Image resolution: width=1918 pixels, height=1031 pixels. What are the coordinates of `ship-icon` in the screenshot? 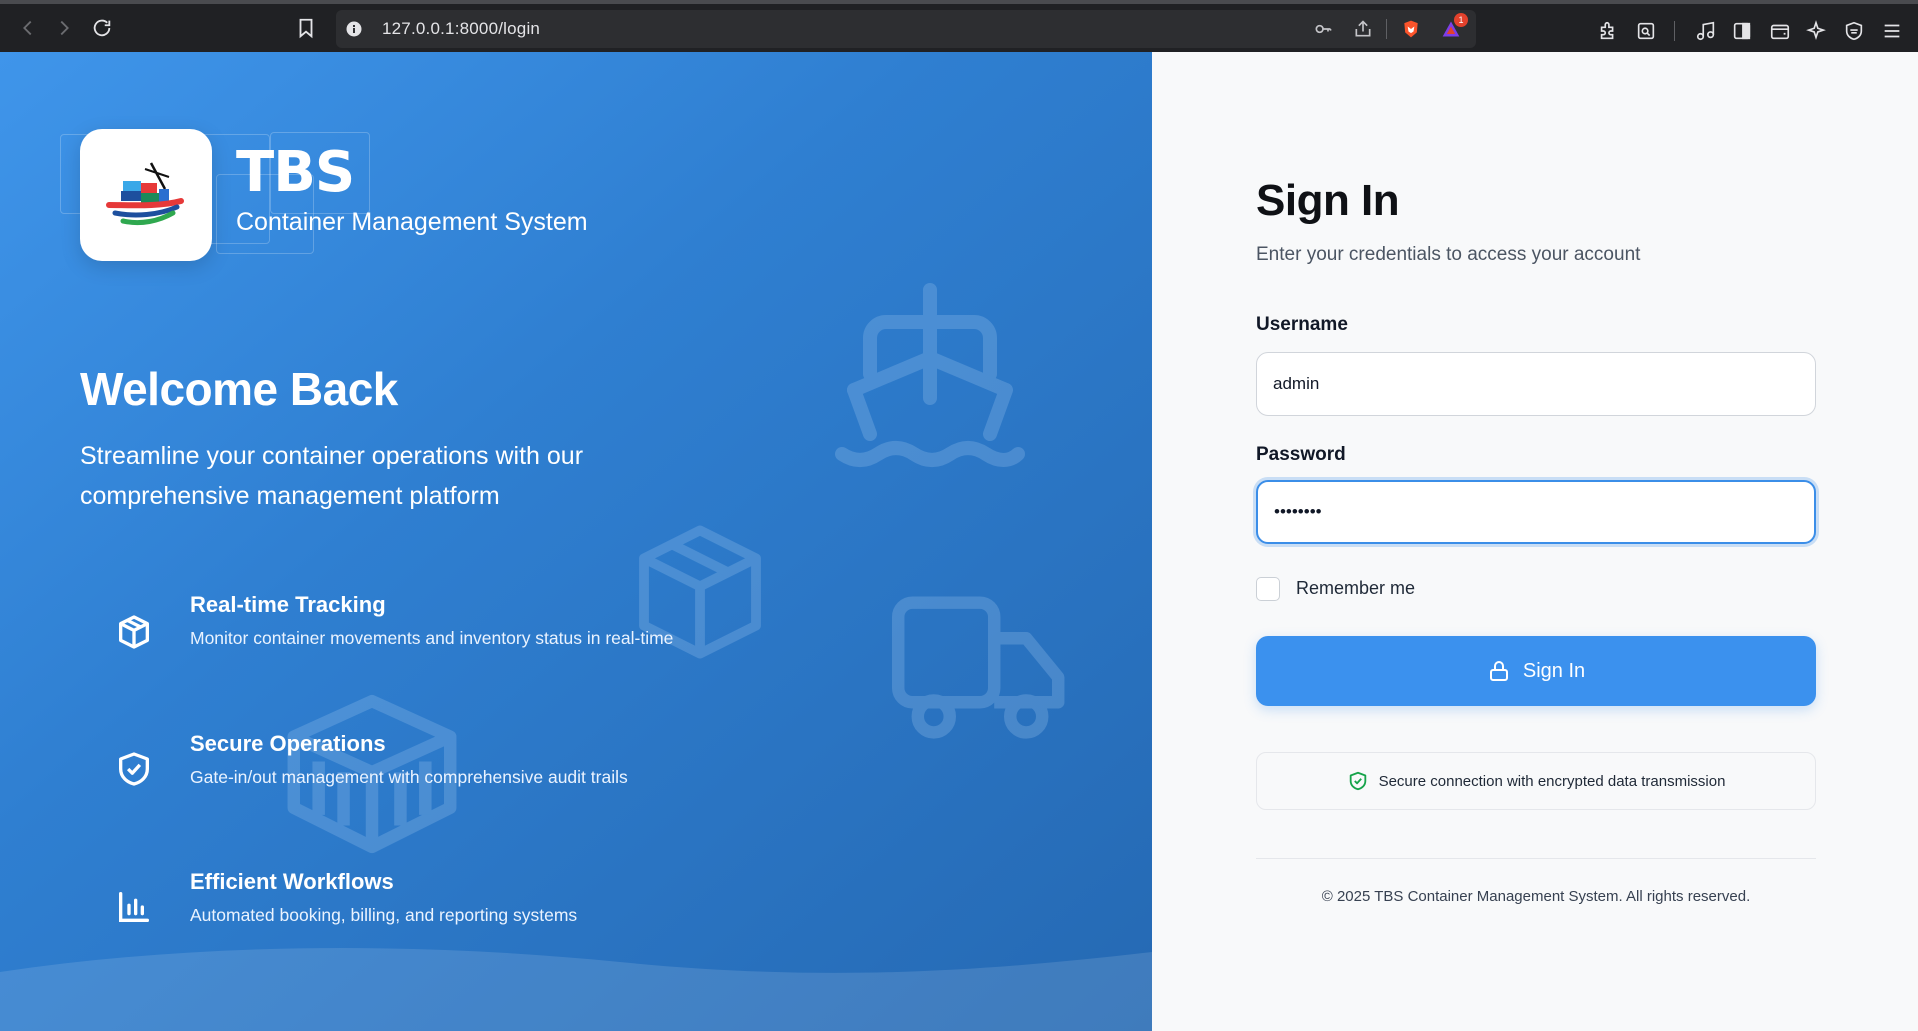 It's located at (930, 375).